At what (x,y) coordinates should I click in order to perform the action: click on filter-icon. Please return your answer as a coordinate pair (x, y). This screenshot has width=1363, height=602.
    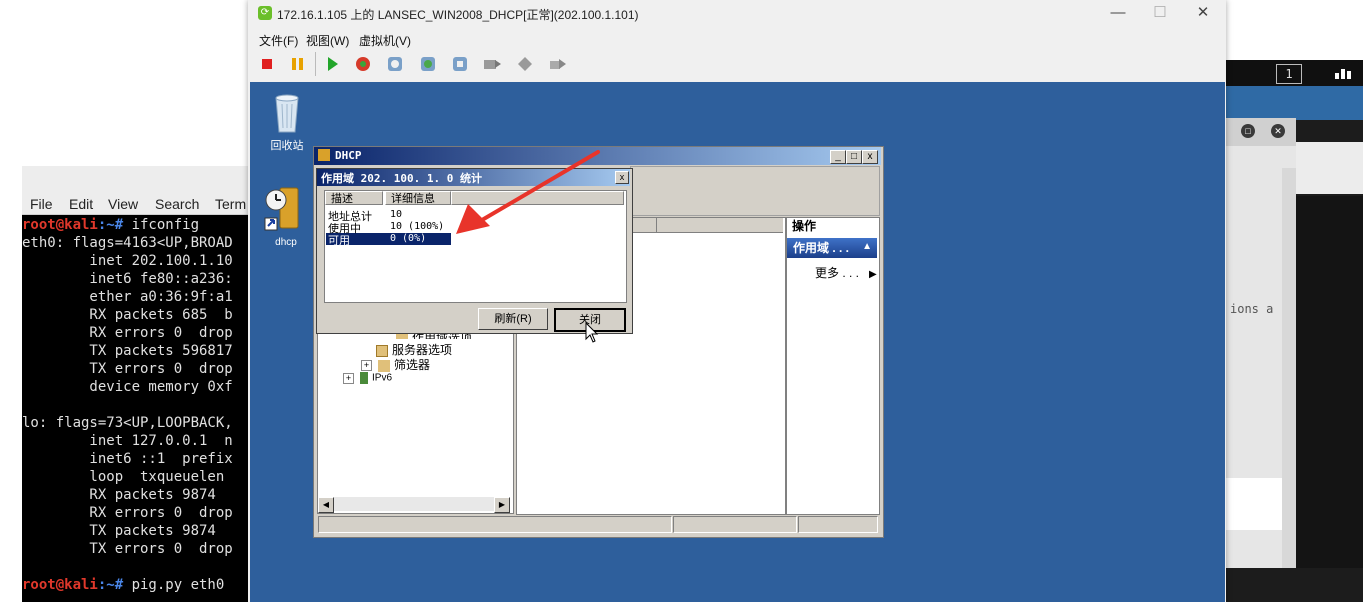
    Looking at the image, I should click on (384, 365).